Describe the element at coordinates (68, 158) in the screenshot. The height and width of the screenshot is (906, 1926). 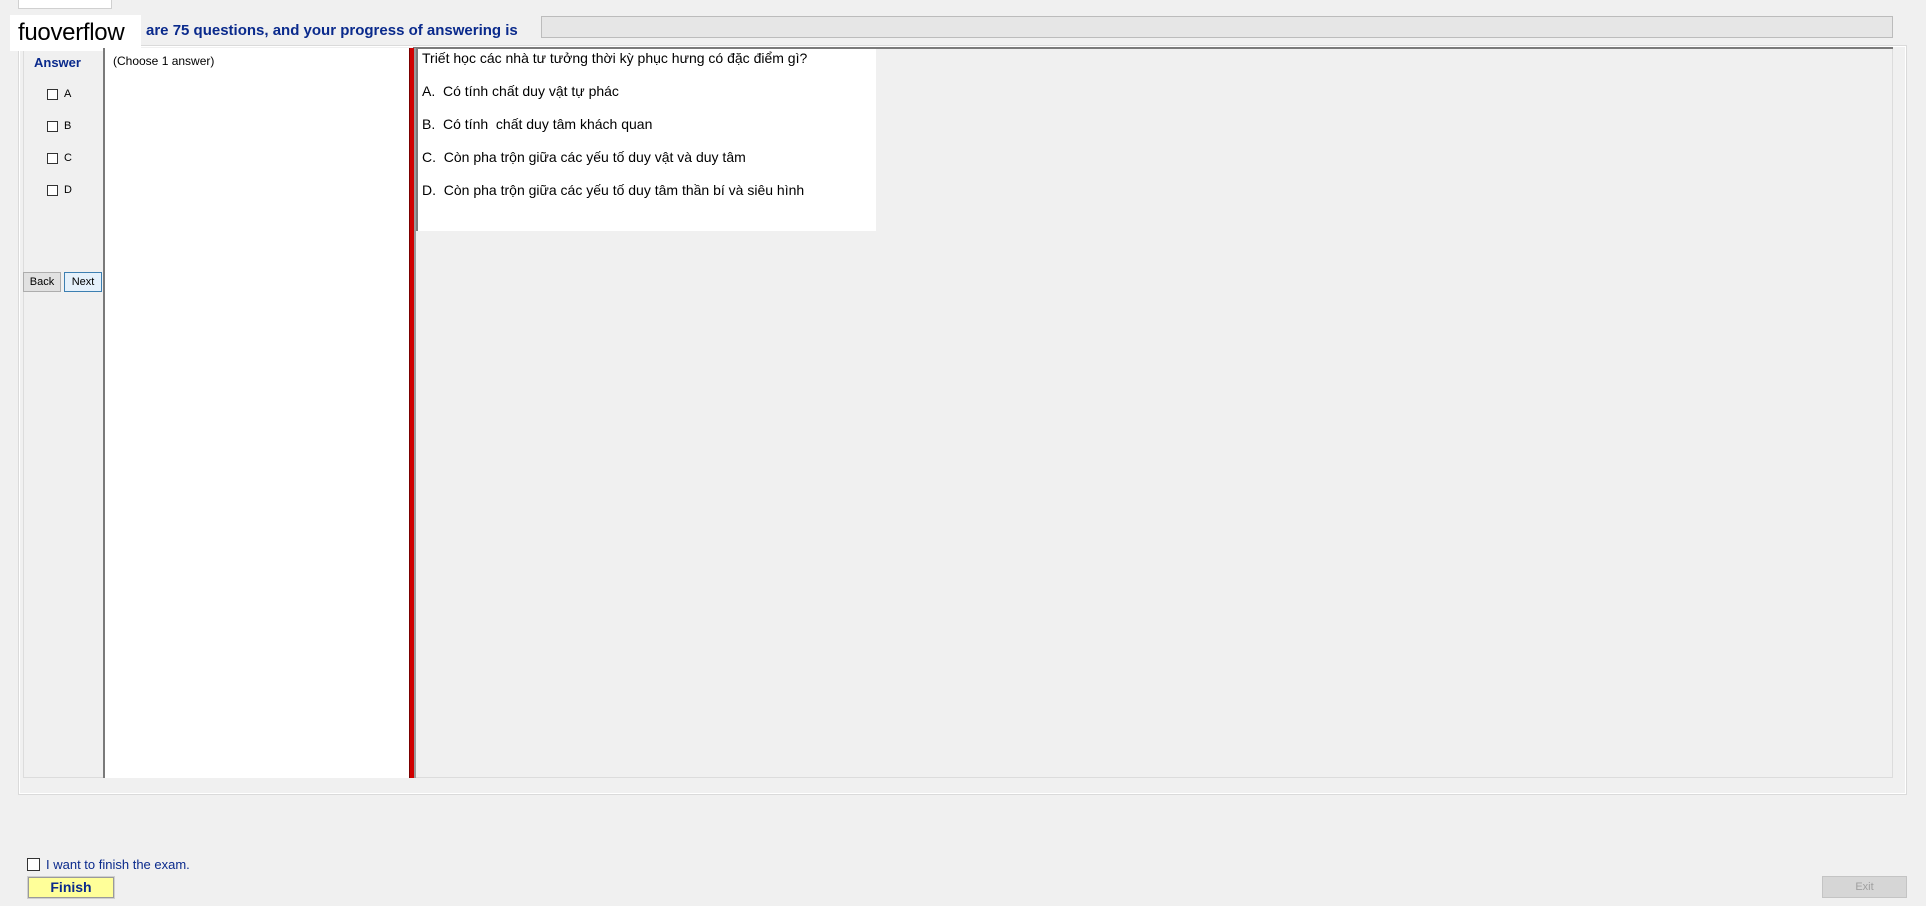
I see `answer-c-label: C` at that location.